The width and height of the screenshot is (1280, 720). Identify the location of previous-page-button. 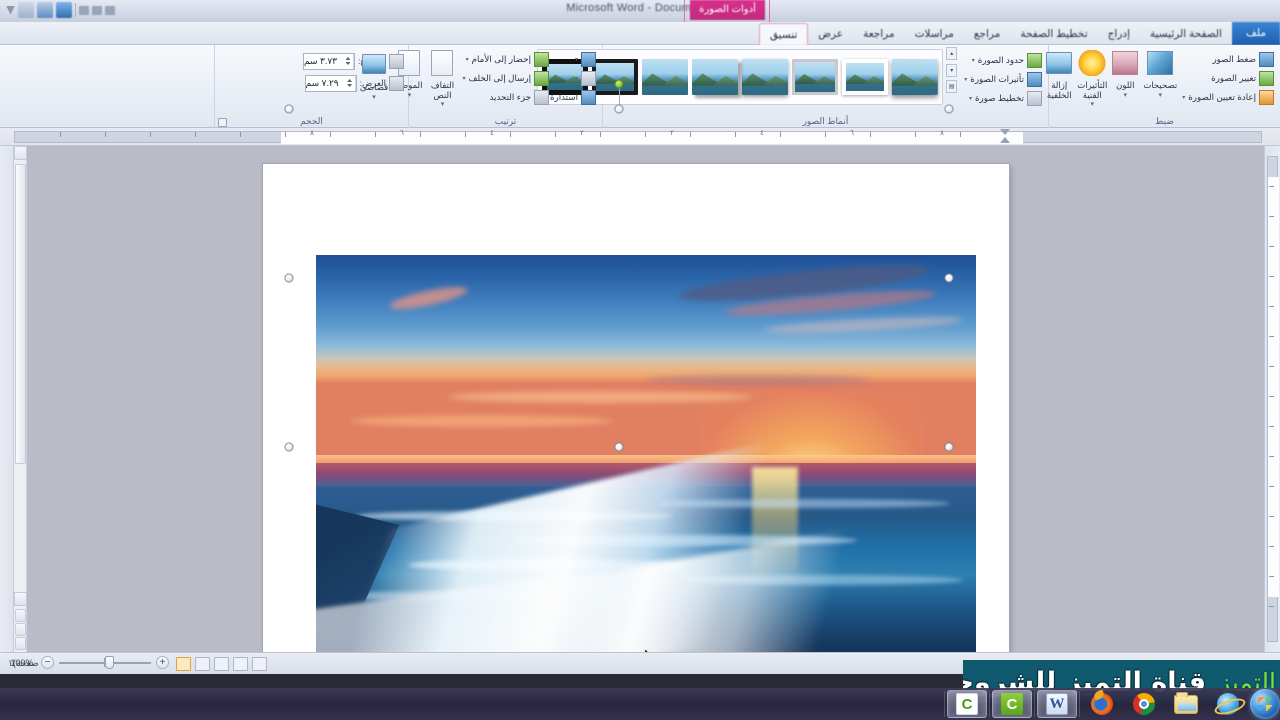
(20, 615).